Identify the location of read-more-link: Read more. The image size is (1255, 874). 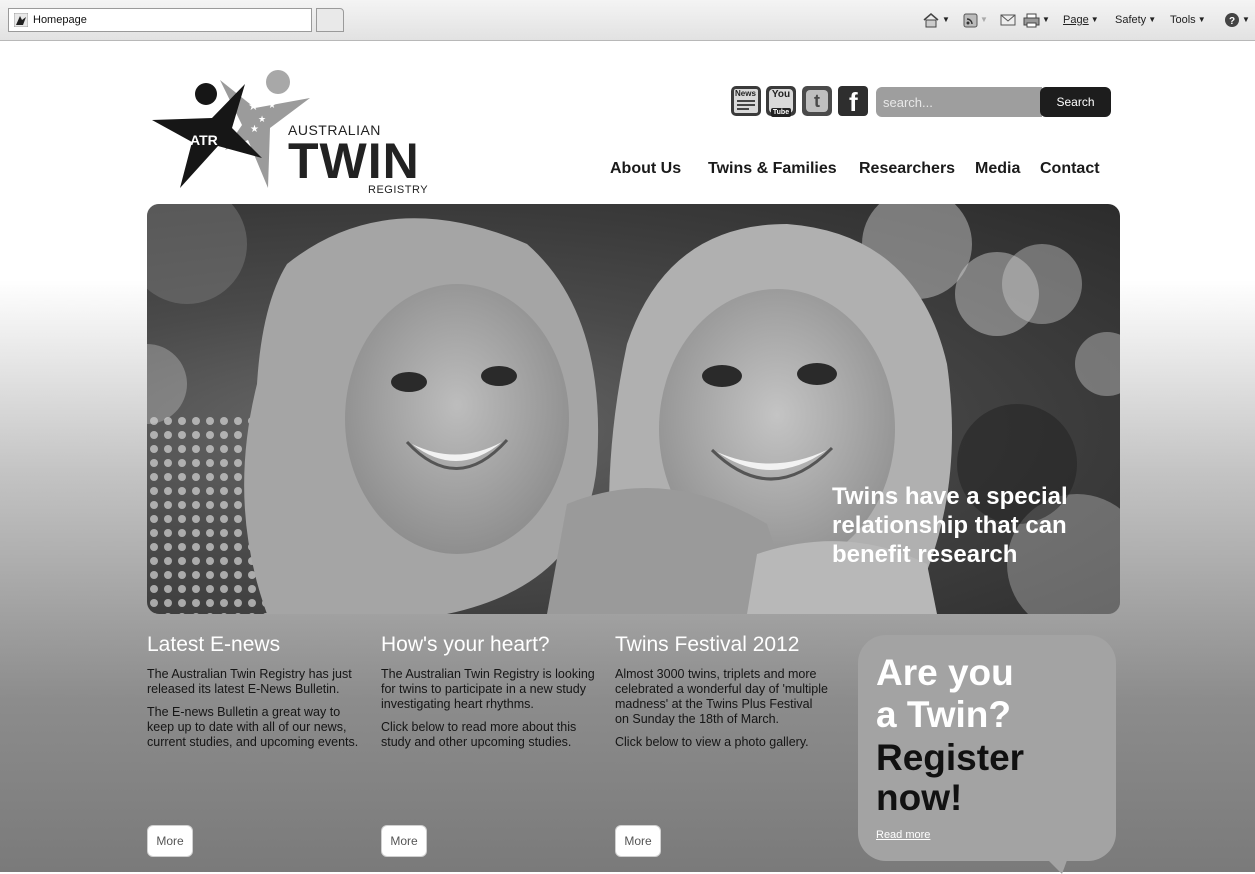
(903, 835).